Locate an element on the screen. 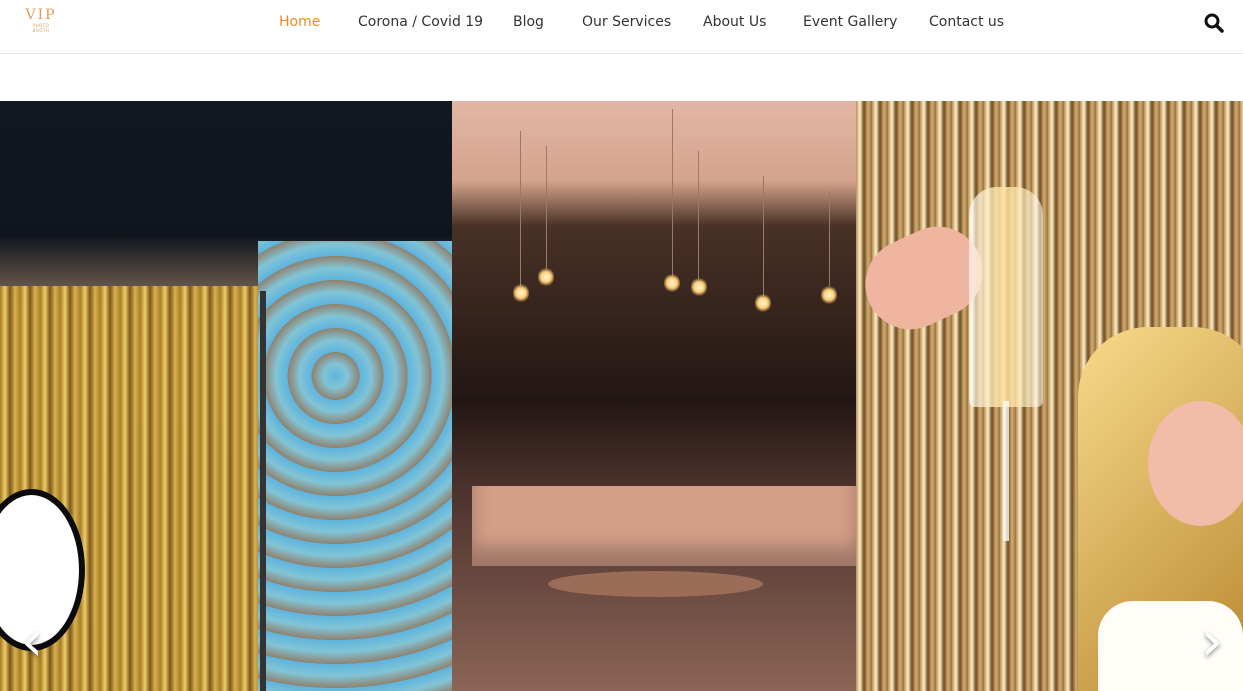 The height and width of the screenshot is (691, 1243). nav-contact-us: Contact us is located at coordinates (966, 23).